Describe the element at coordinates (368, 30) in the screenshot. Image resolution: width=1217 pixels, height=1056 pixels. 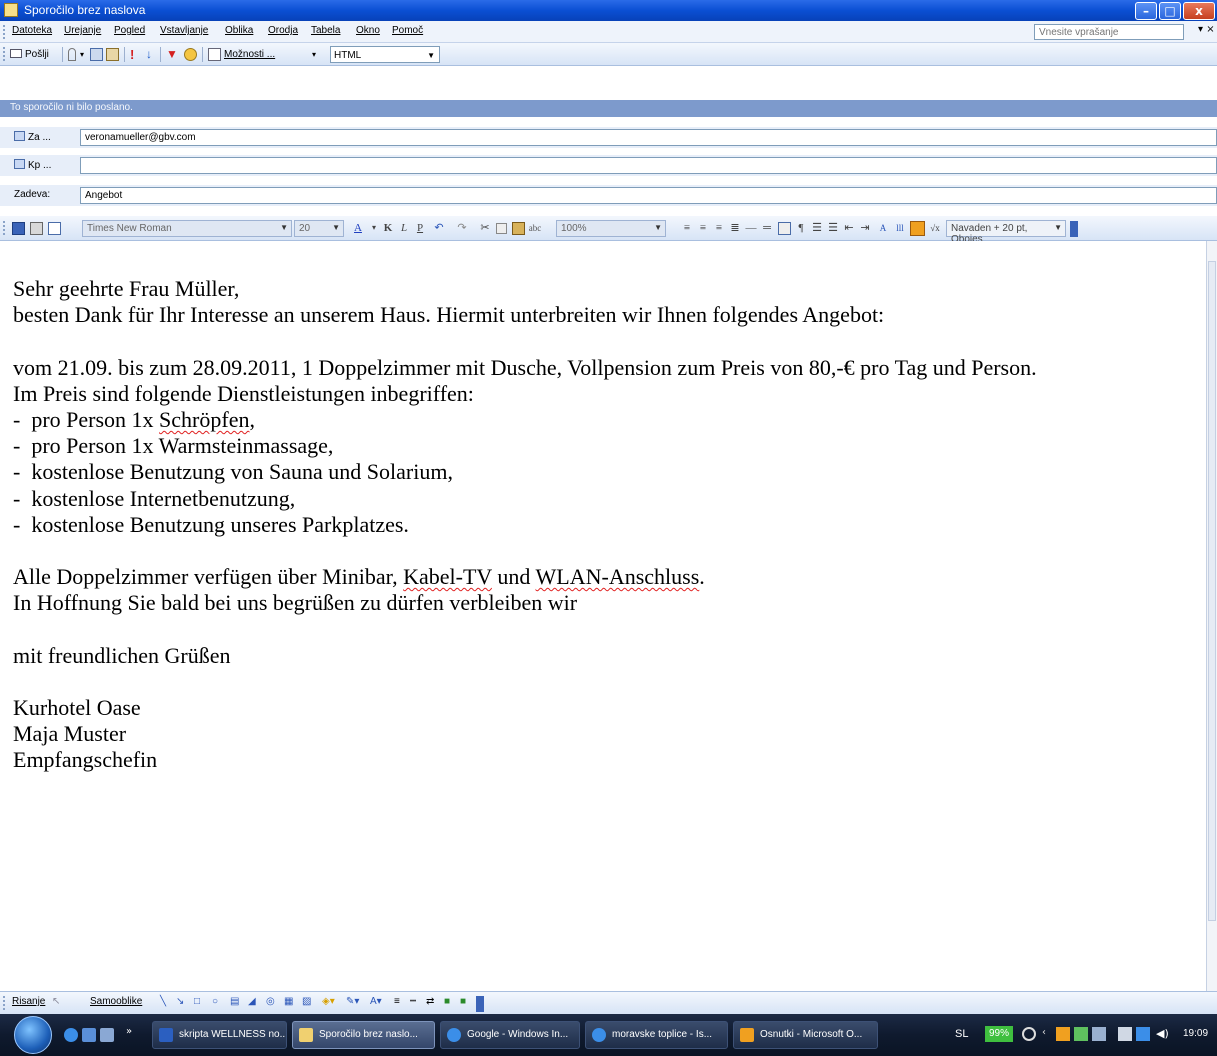
I see `menu-window: Okno` at that location.